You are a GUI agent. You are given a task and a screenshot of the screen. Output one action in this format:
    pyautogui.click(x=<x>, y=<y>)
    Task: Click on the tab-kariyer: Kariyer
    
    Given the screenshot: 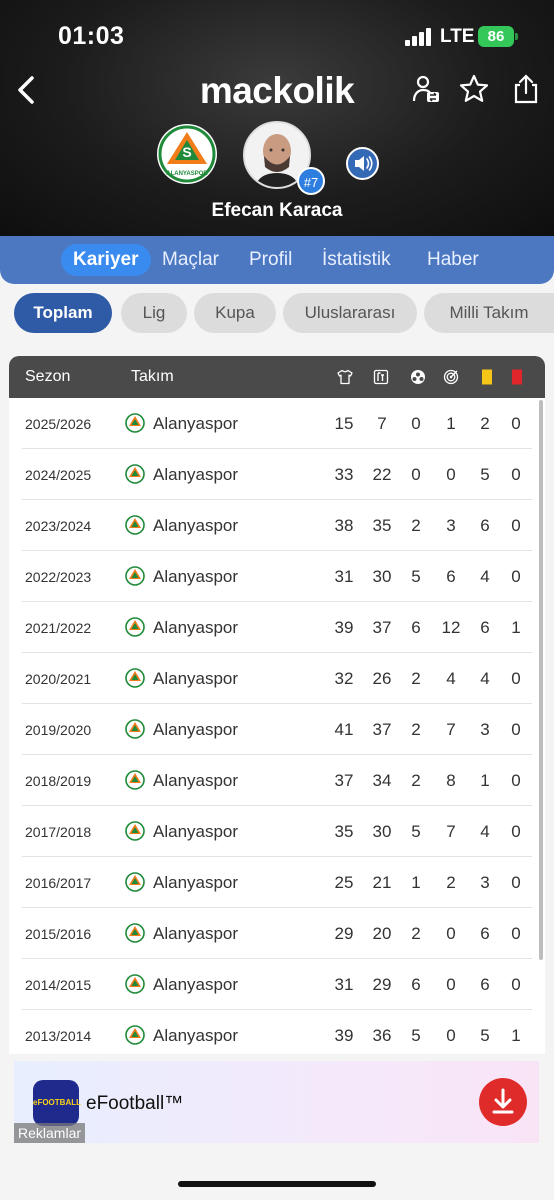 What is the action you would take?
    pyautogui.click(x=106, y=260)
    